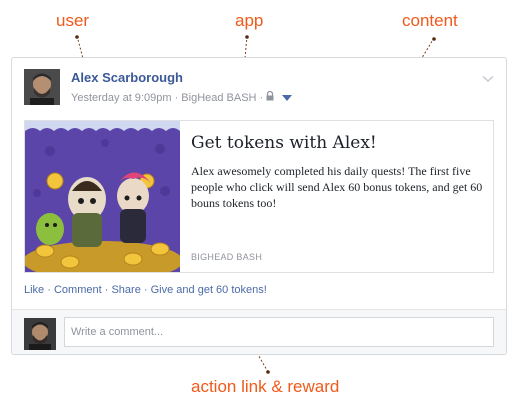 The image size is (517, 413). What do you see at coordinates (249, 20) in the screenshot?
I see `annotation-app: app` at bounding box center [249, 20].